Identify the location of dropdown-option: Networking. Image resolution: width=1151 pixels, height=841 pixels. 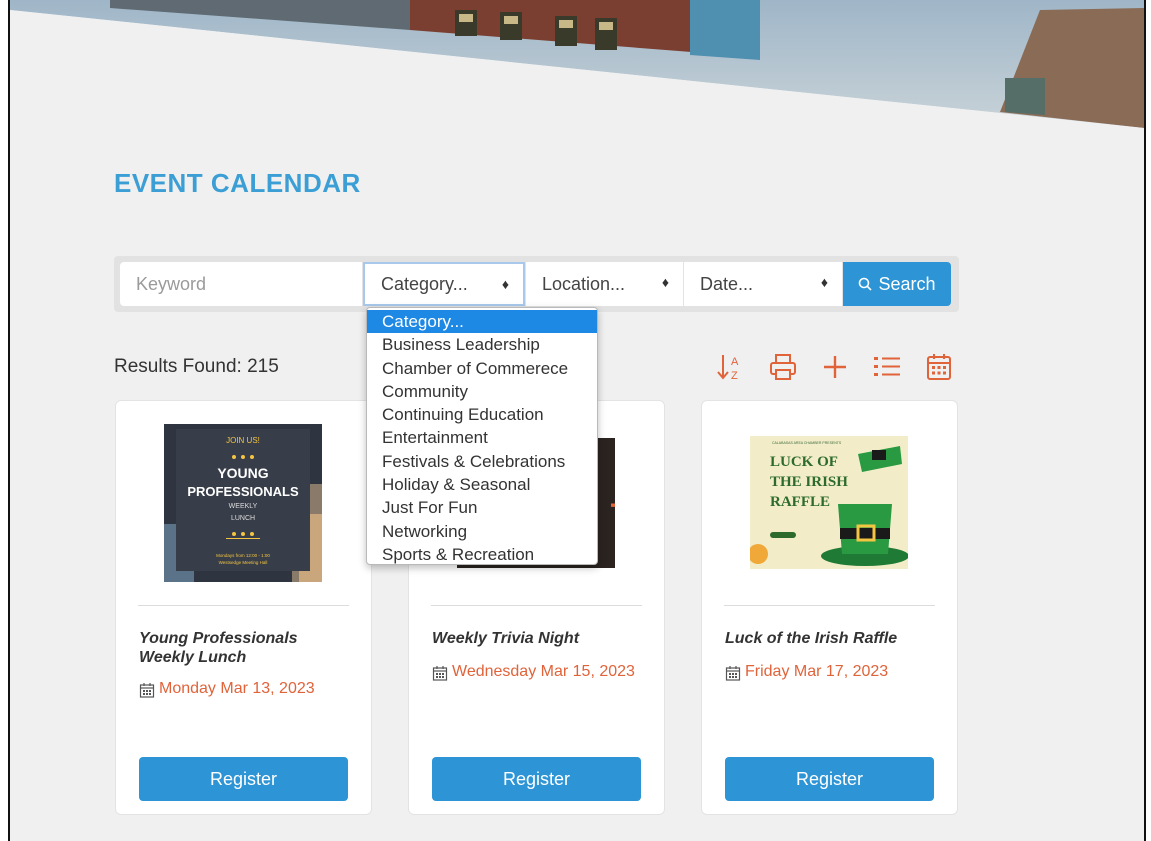
(482, 531).